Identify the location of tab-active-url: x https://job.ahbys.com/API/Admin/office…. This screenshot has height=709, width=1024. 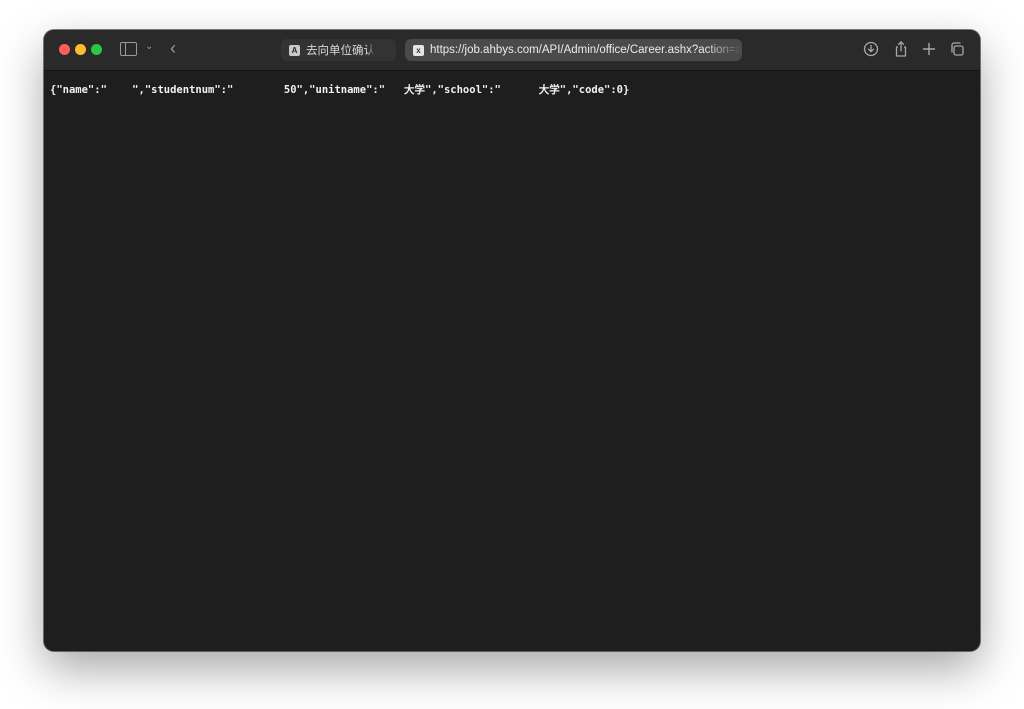
(573, 50).